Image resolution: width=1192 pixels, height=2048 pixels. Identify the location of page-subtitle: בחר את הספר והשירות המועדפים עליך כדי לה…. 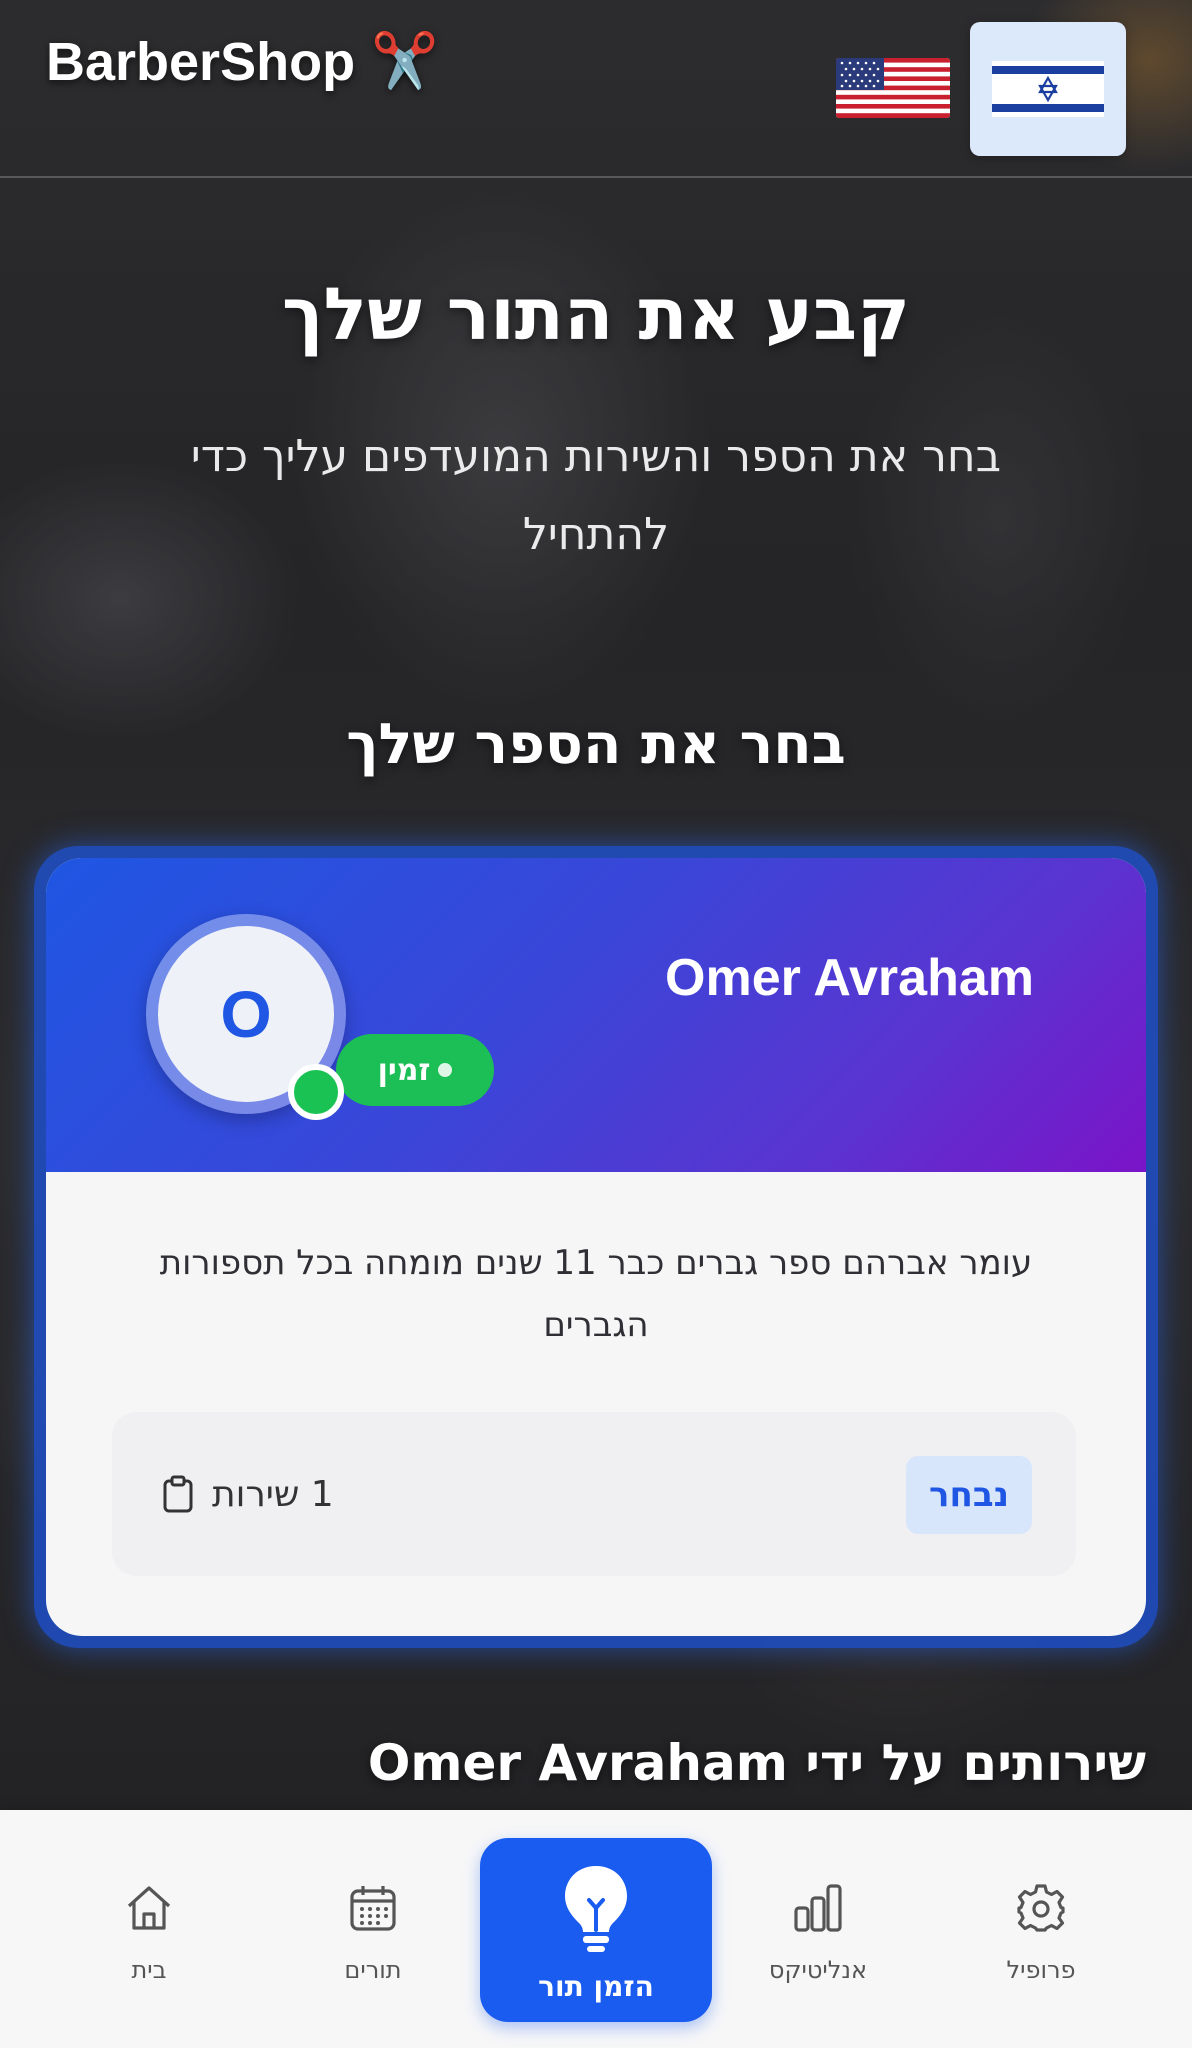
(596, 495).